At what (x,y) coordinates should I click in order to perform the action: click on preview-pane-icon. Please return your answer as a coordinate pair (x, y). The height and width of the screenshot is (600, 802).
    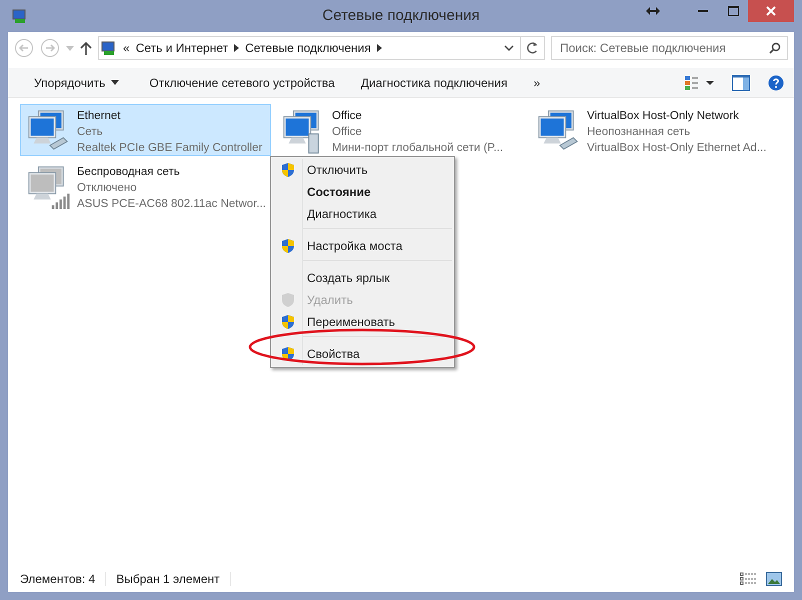
    Looking at the image, I should click on (741, 82).